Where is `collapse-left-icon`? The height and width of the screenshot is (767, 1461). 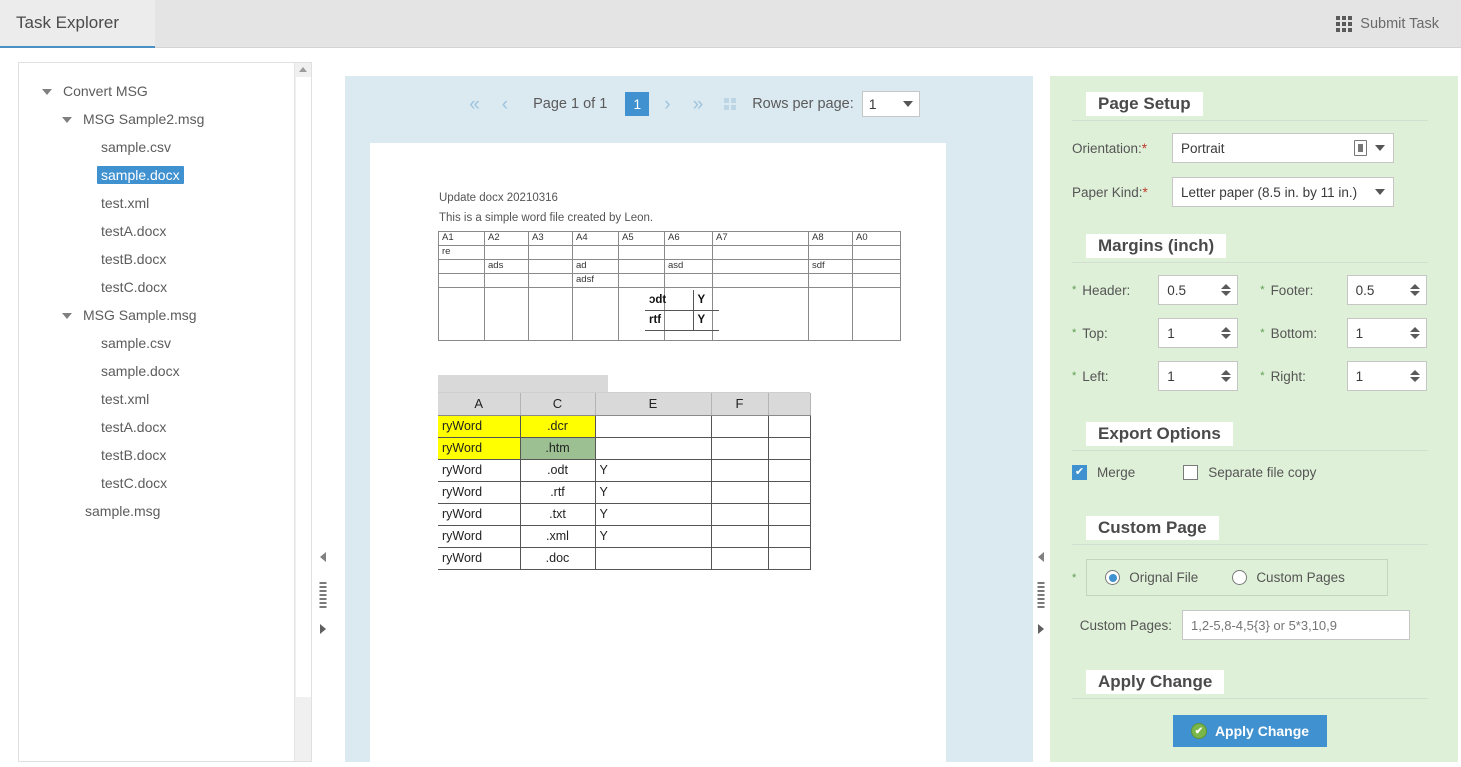 collapse-left-icon is located at coordinates (323, 557).